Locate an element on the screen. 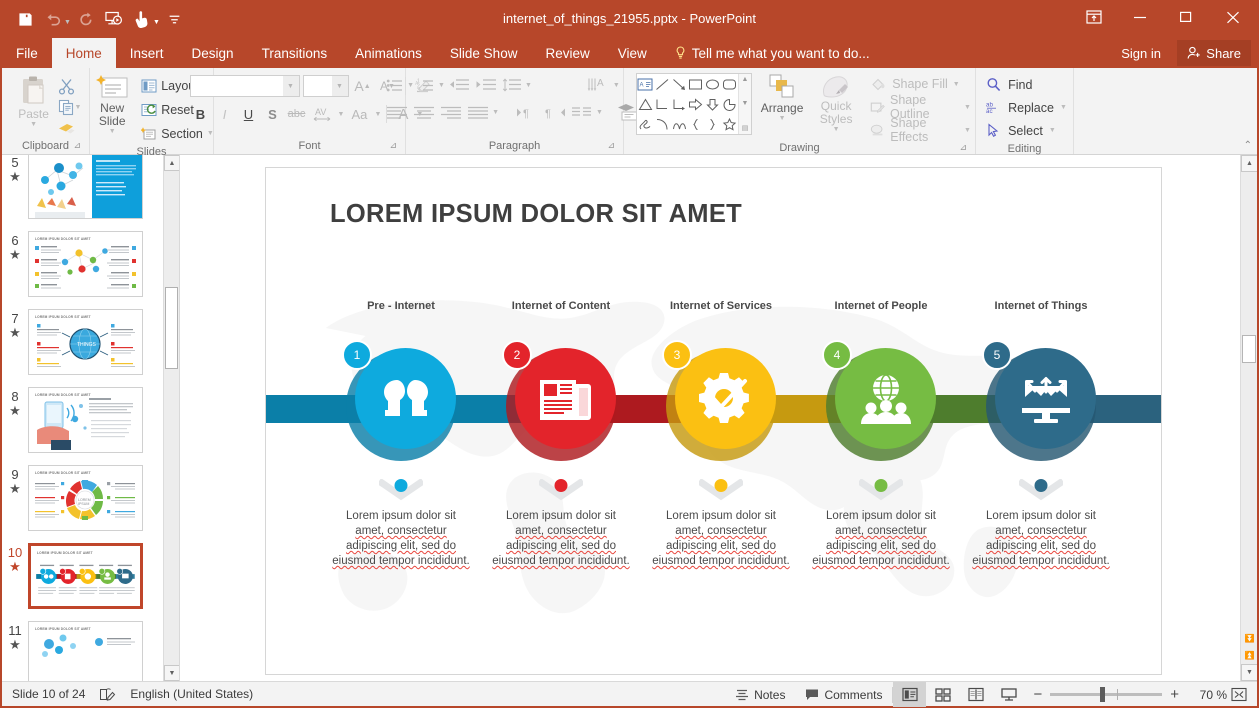  cut-button is located at coordinates (70, 86).